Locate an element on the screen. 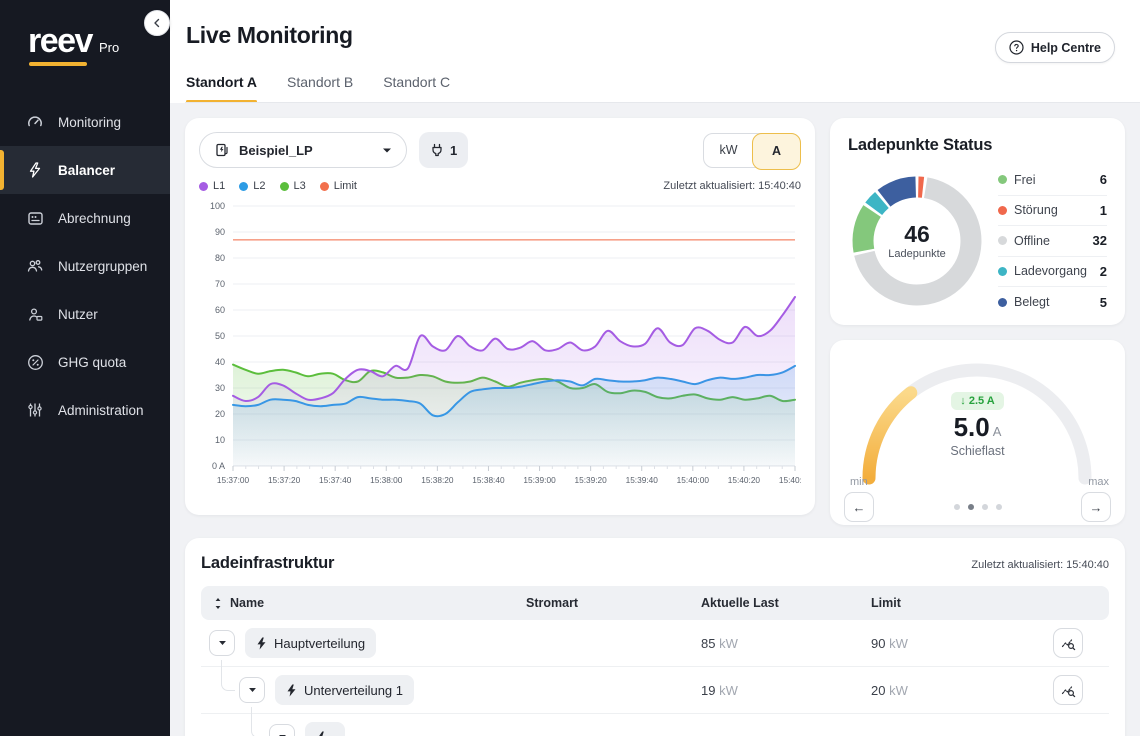  help-centre-button: Help Centre is located at coordinates (1054, 47).